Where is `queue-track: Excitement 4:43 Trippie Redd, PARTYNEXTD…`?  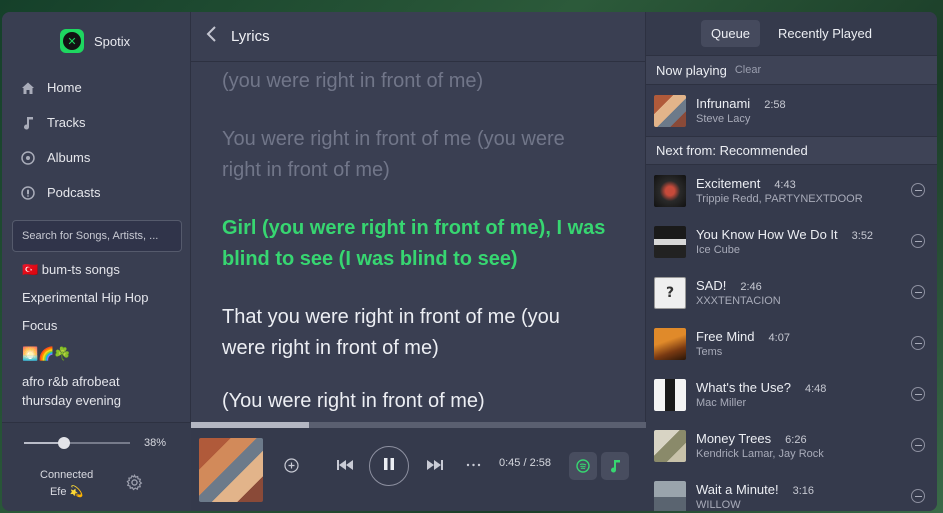 queue-track: Excitement 4:43 Trippie Redd, PARTYNEXTD… is located at coordinates (791, 190).